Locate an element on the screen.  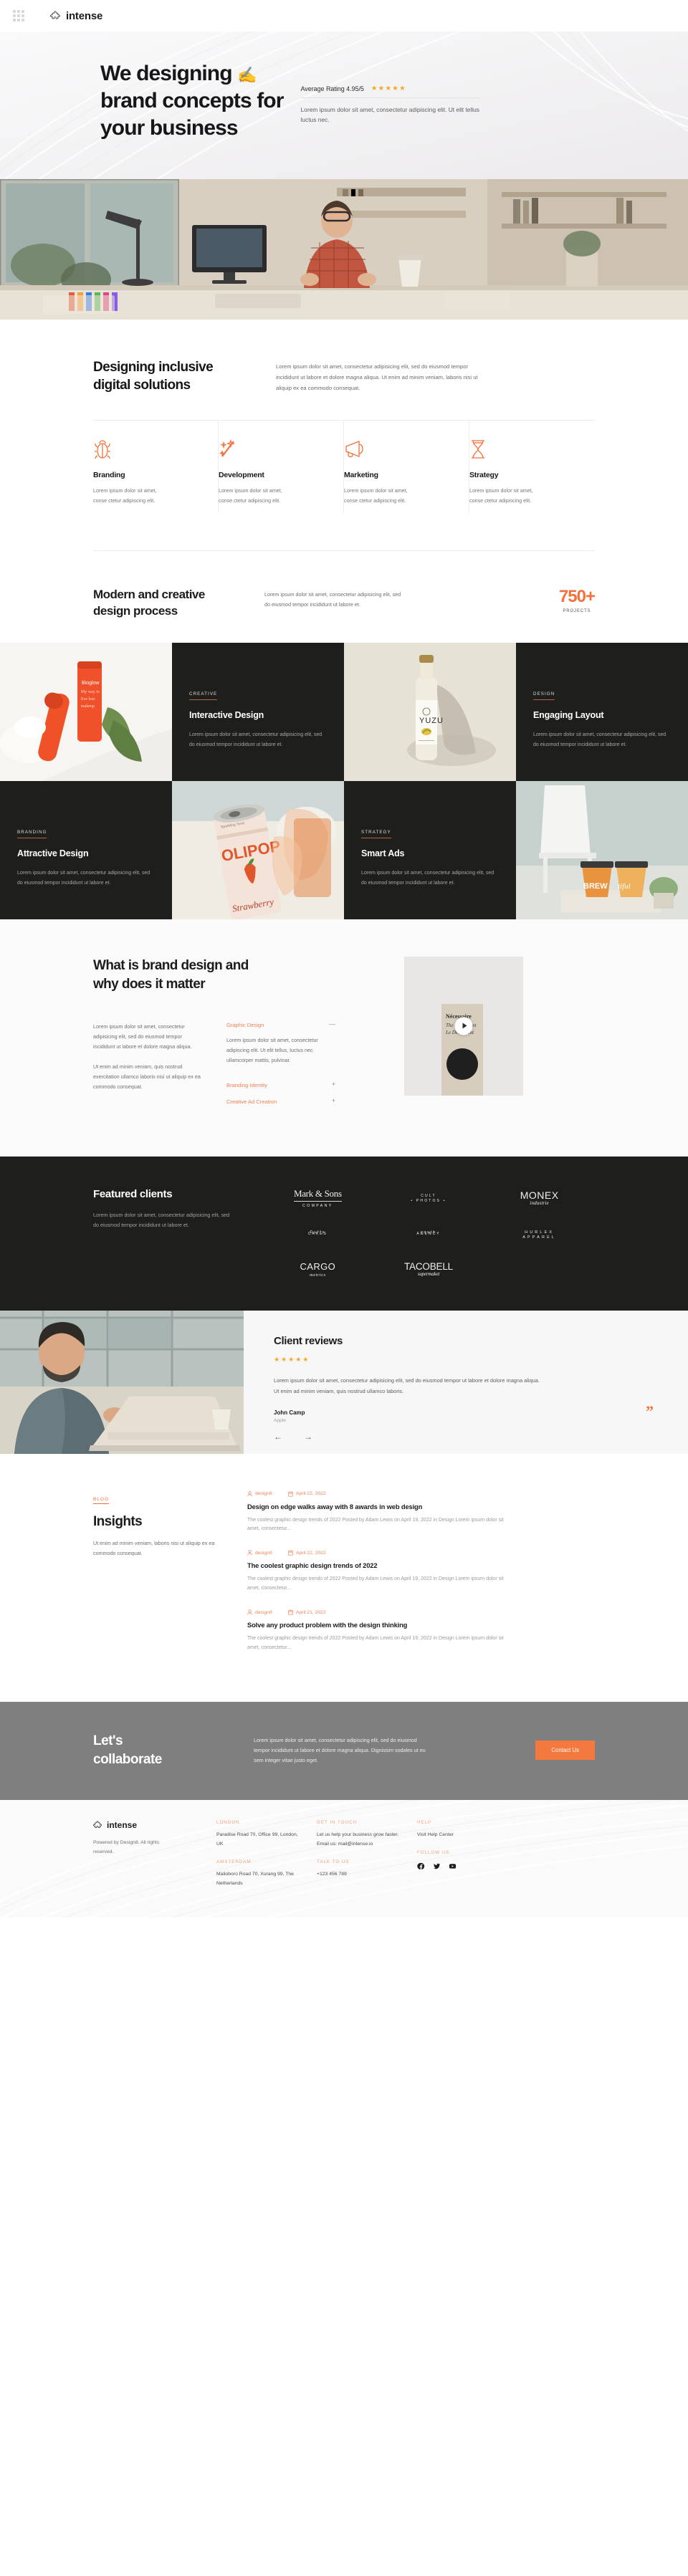
cta-heading-line-2: collaborate is located at coordinates (127, 1759).